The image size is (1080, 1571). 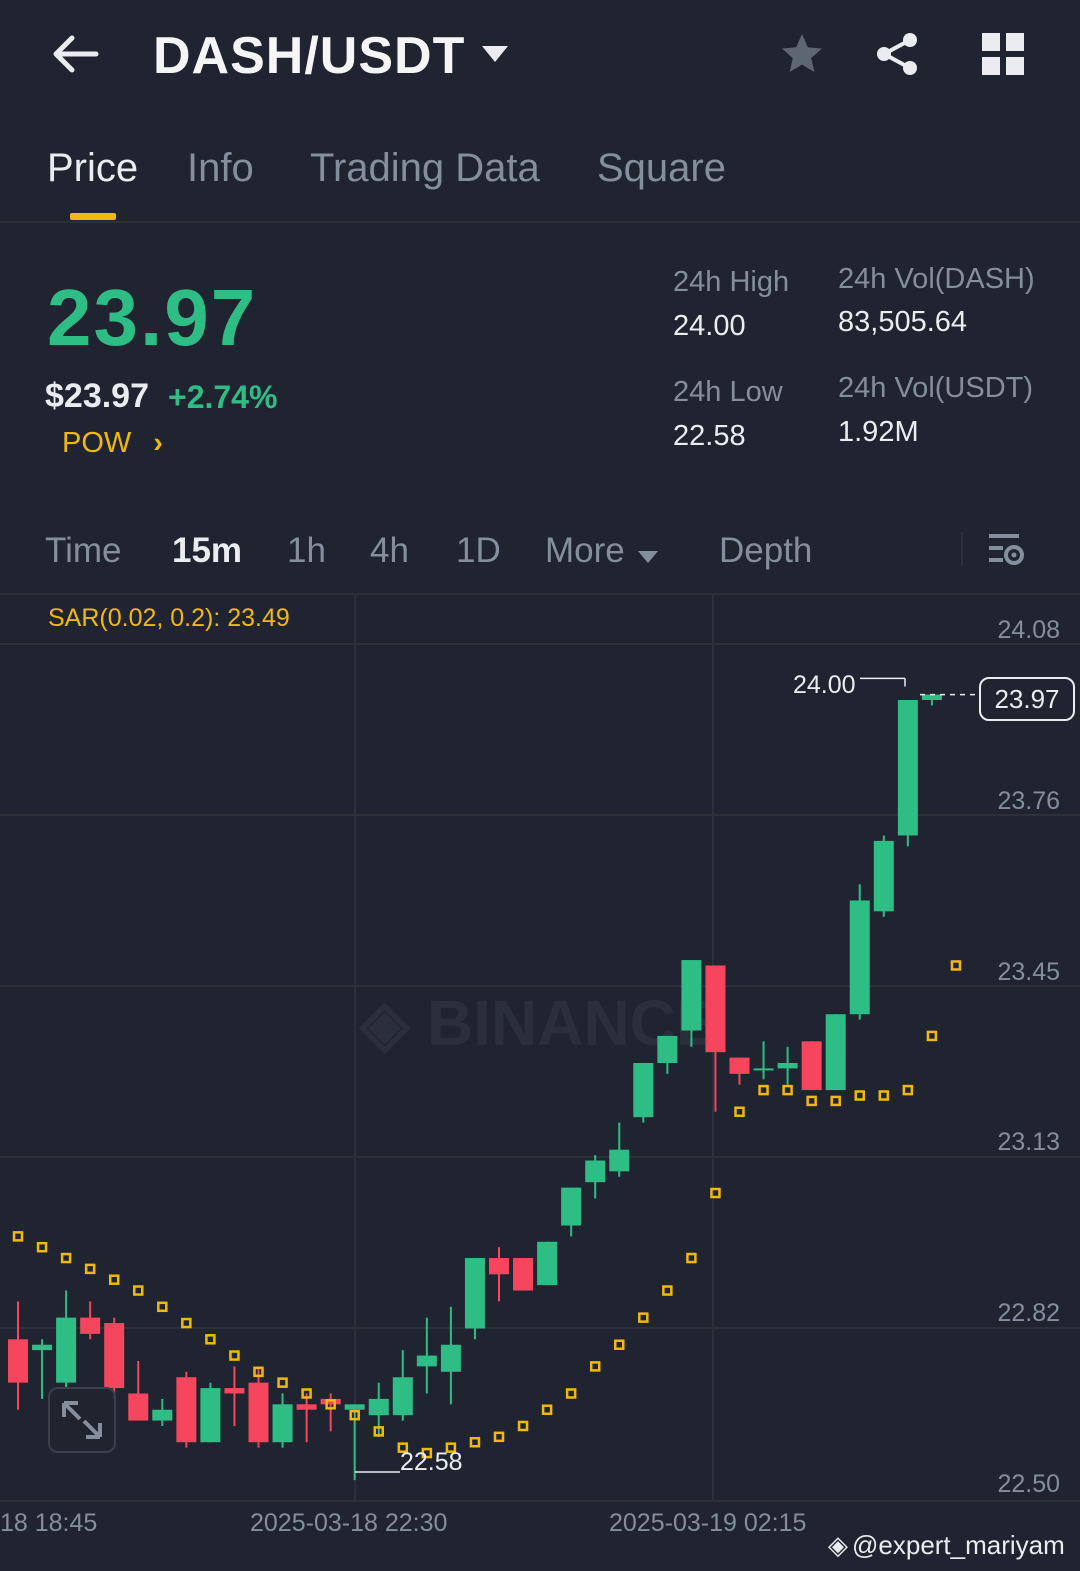 I want to click on category-tag-label: POW, so click(x=97, y=443).